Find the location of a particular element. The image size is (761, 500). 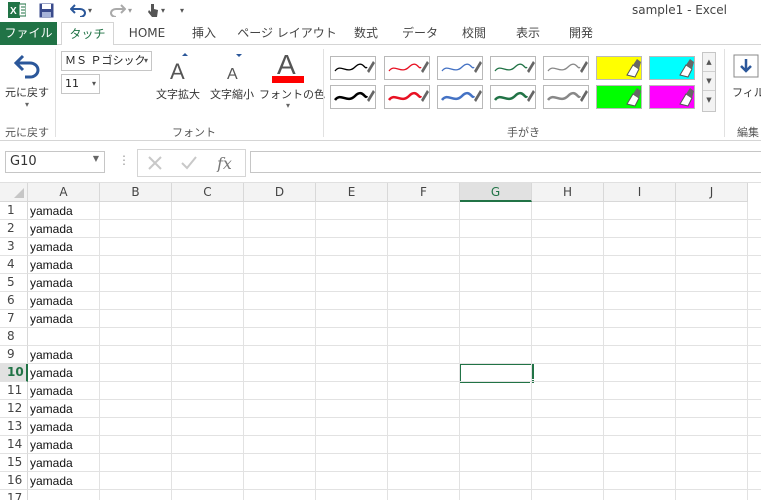

cell-a4: yamada is located at coordinates (51, 265).